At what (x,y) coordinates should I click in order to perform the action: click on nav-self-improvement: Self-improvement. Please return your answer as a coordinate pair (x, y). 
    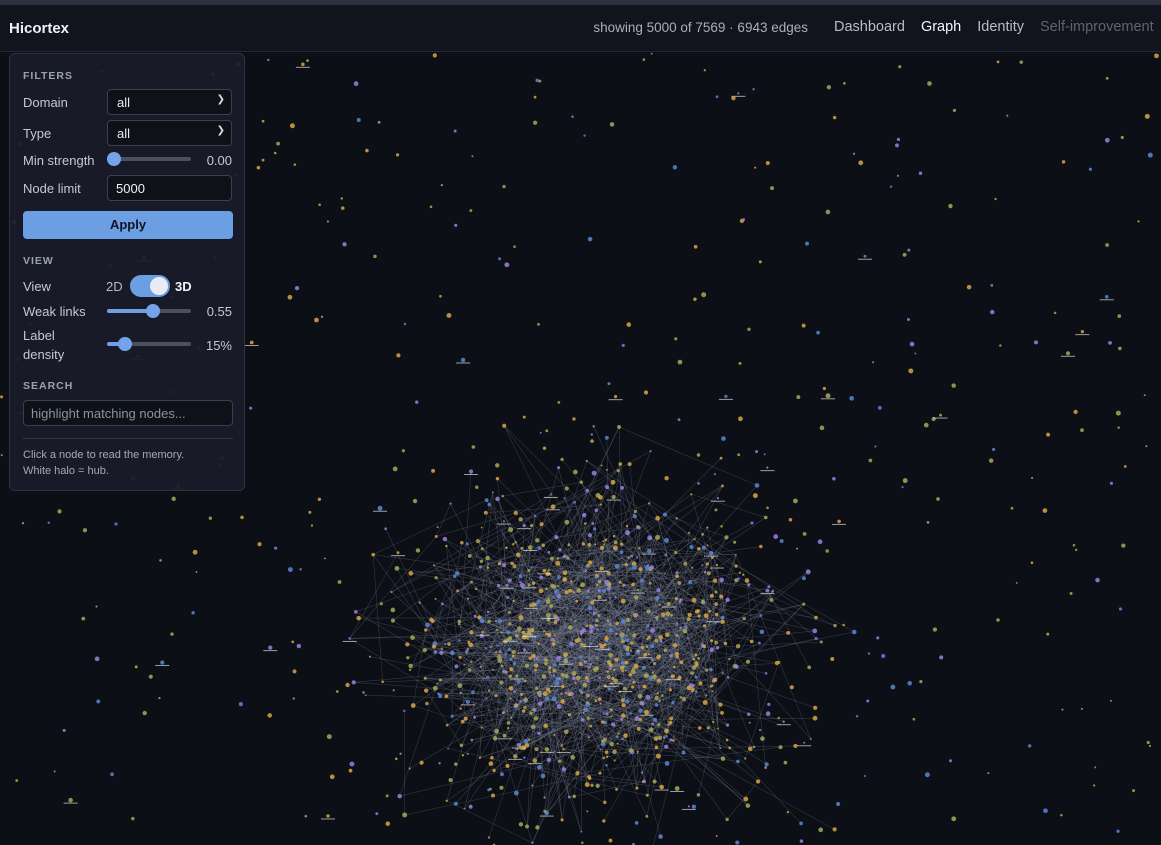
    Looking at the image, I should click on (1097, 27).